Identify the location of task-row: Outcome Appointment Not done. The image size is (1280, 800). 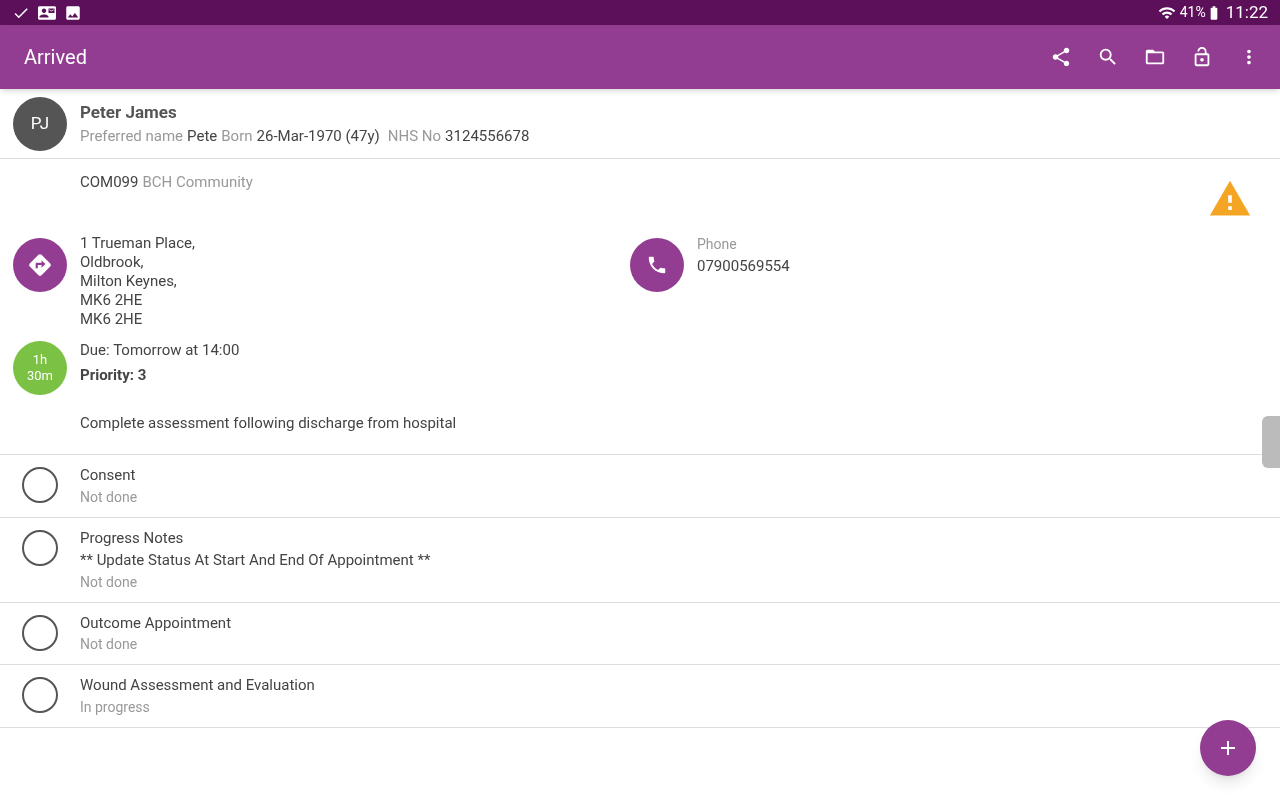
(640, 633).